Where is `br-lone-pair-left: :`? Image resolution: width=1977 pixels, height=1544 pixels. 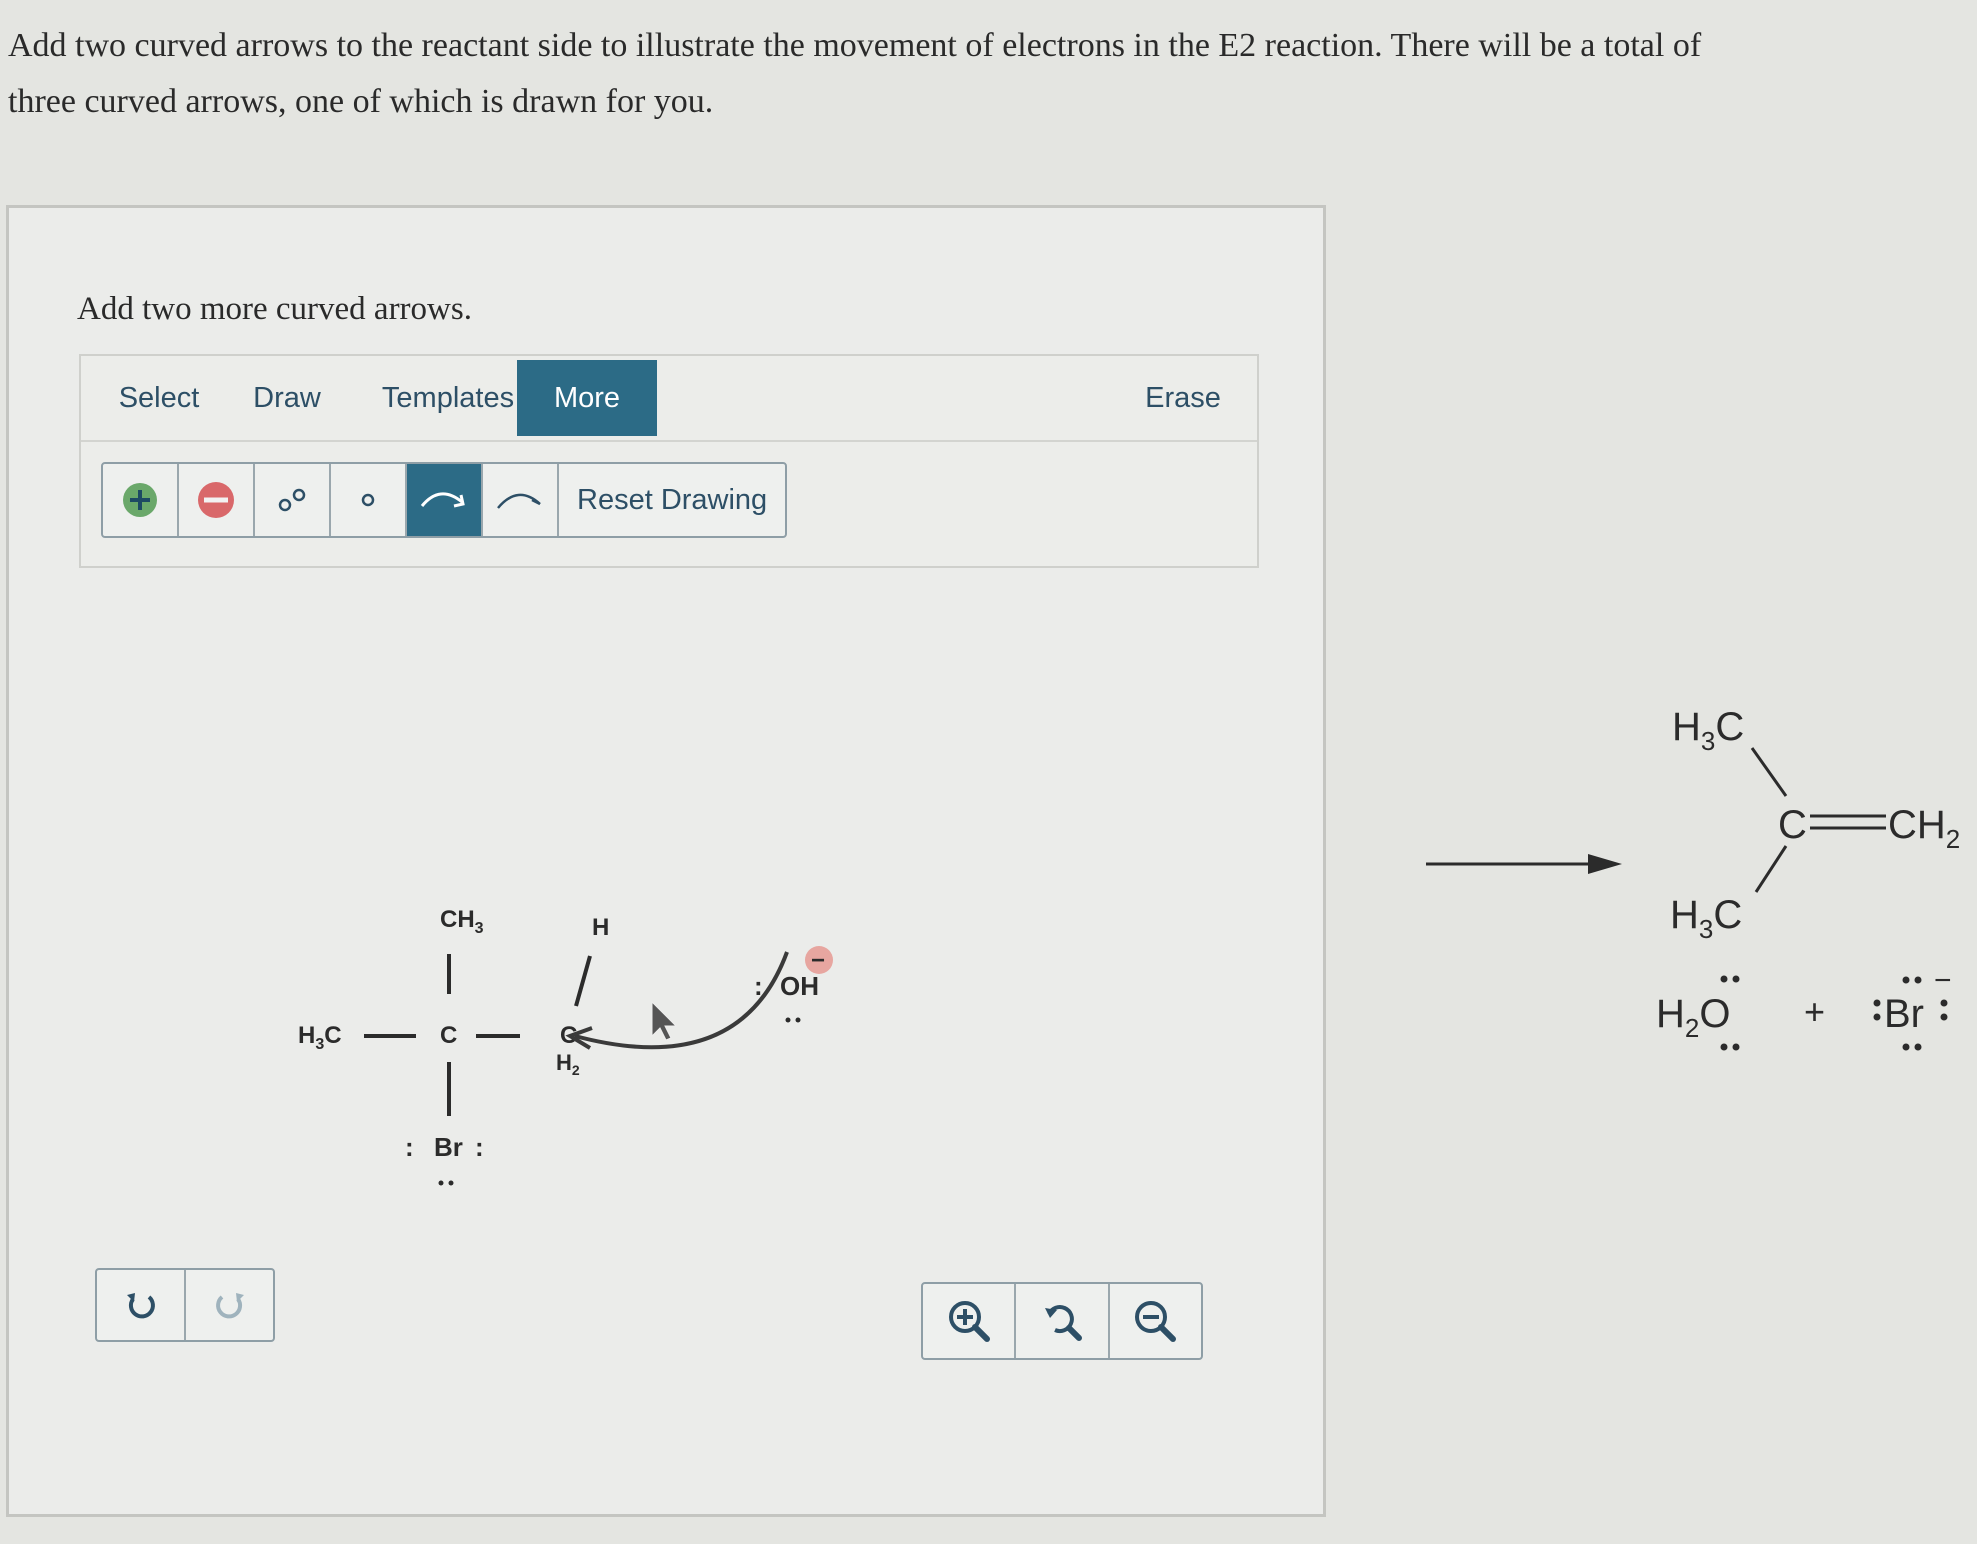
br-lone-pair-left: : is located at coordinates (409, 1147).